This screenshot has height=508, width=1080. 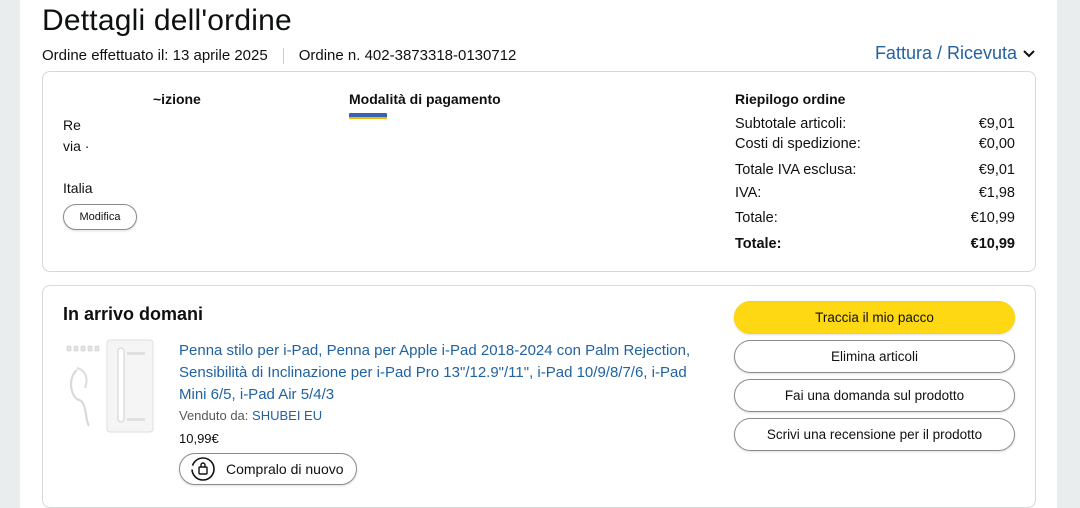 I want to click on product-image, so click(x=111, y=387).